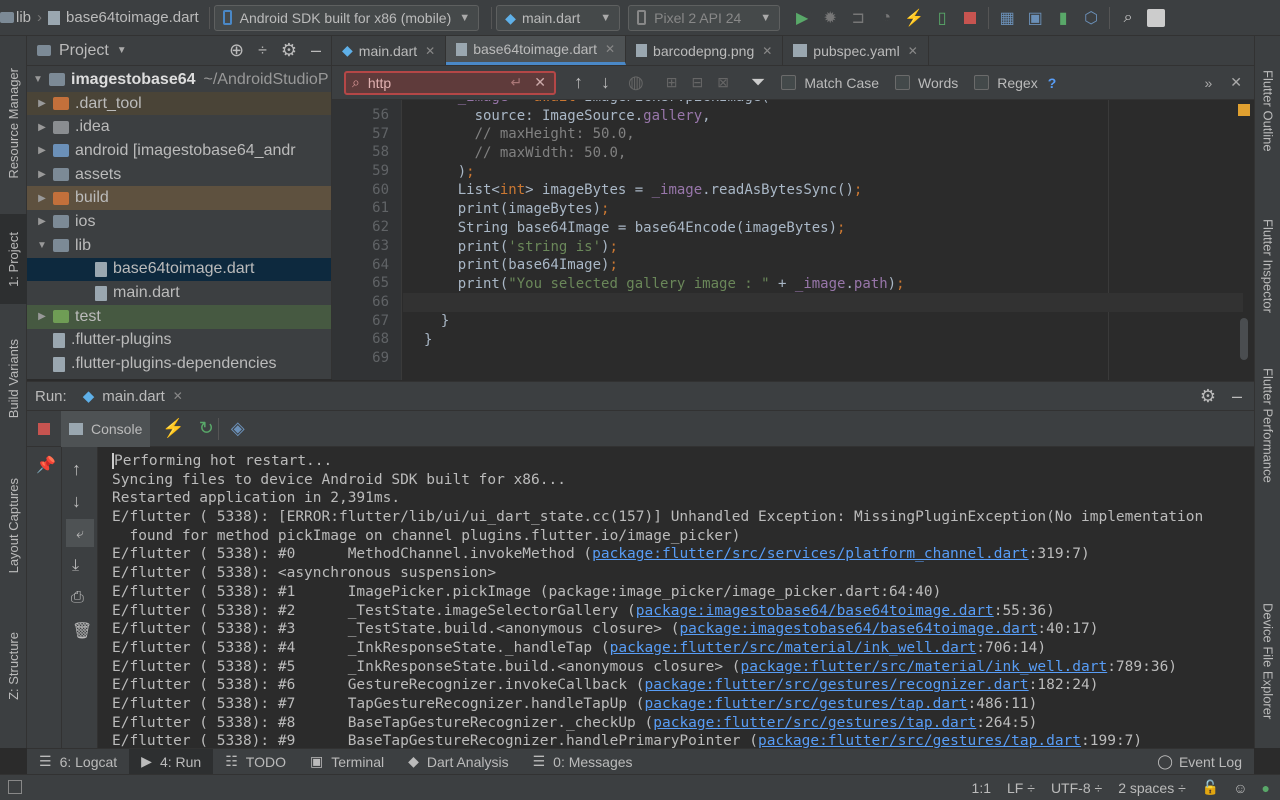  What do you see at coordinates (1052, 83) in the screenshot?
I see `regex-help-link: ?` at bounding box center [1052, 83].